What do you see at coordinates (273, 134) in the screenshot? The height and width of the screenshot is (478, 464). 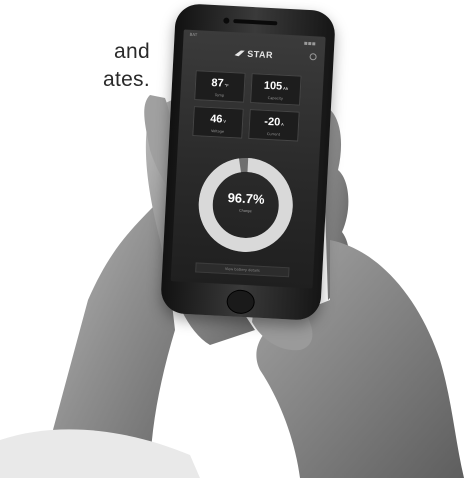 I see `current-label: Current` at bounding box center [273, 134].